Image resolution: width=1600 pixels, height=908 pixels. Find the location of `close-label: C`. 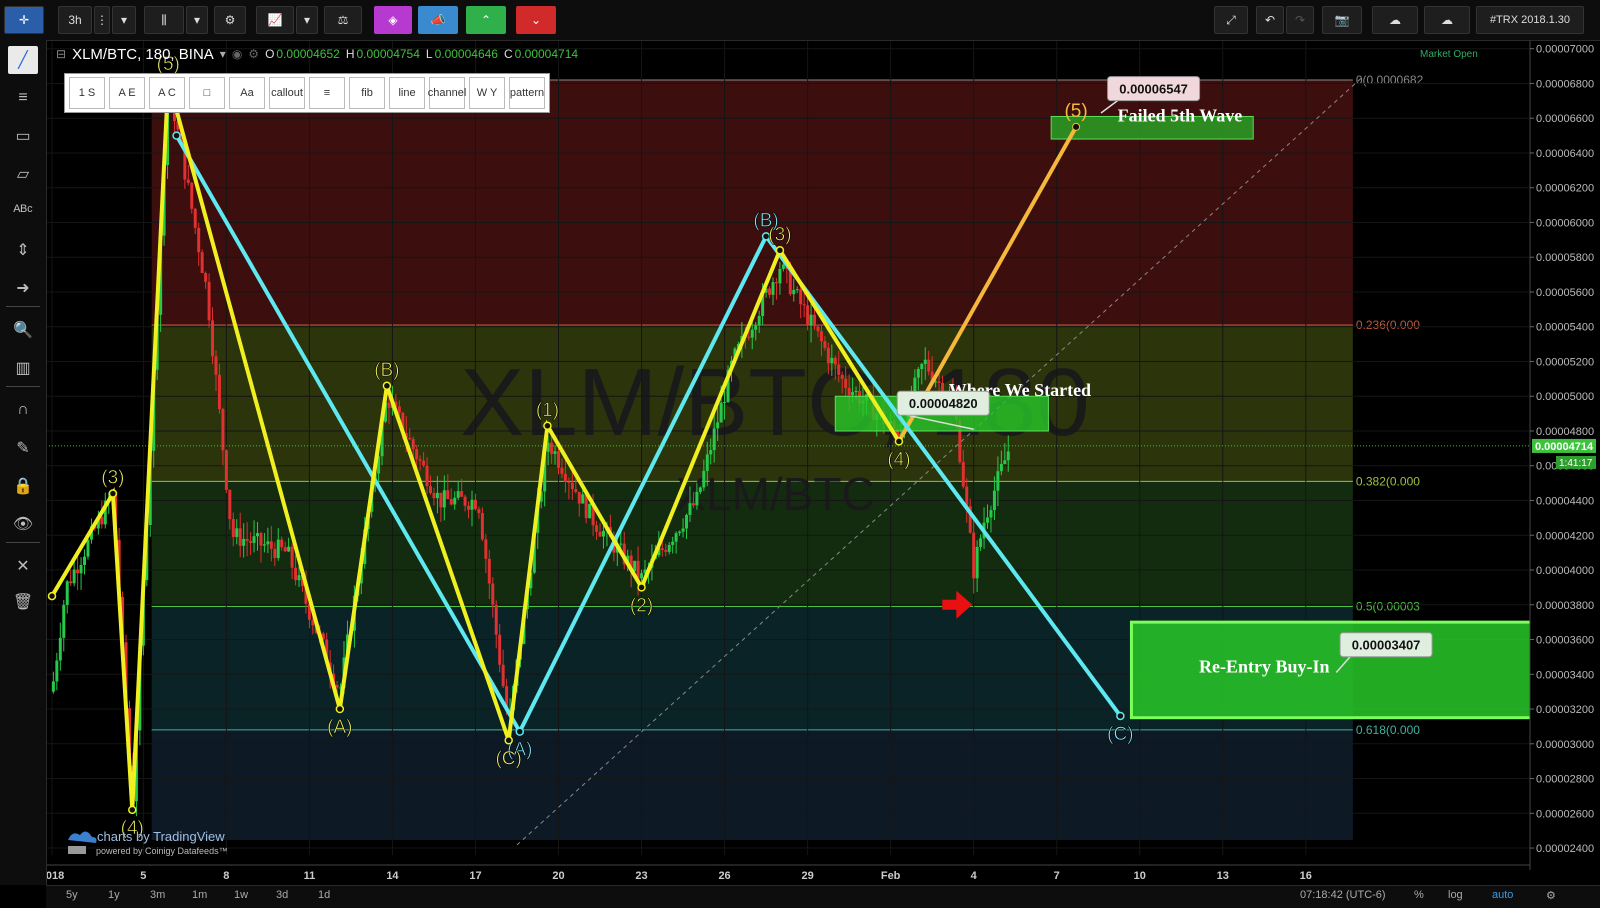

close-label: C is located at coordinates (508, 54).